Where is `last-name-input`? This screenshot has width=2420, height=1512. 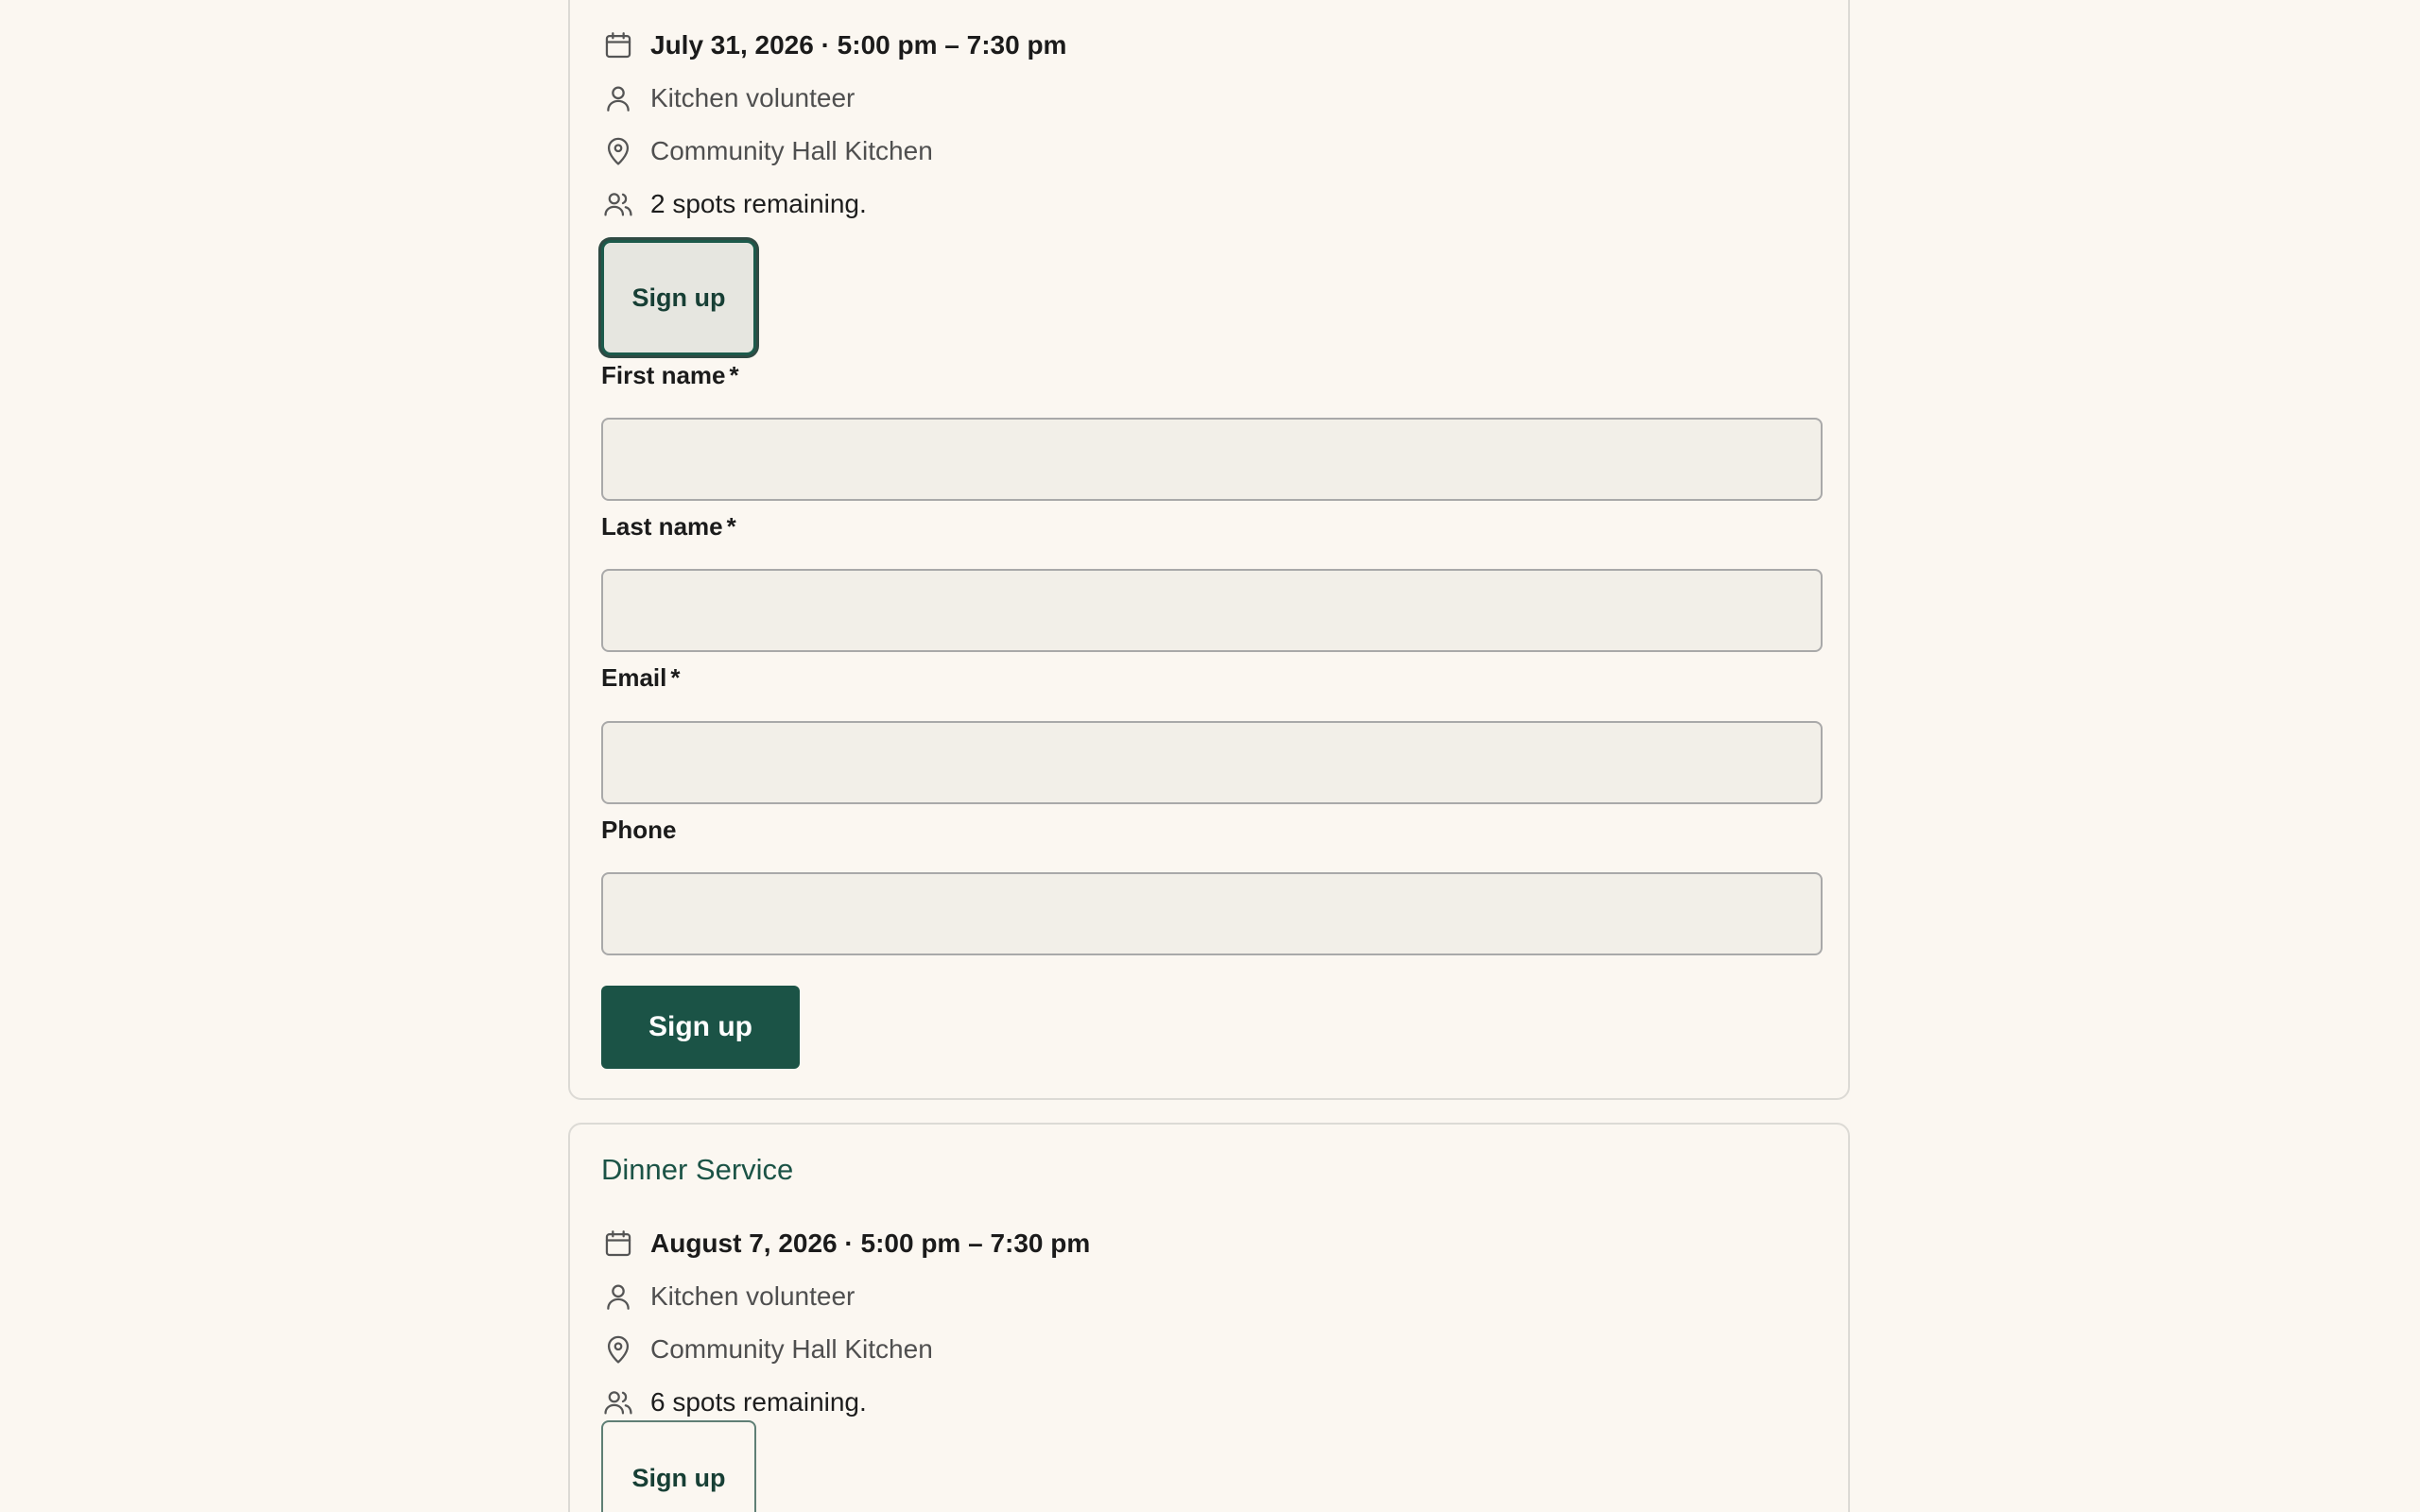 last-name-input is located at coordinates (1212, 610).